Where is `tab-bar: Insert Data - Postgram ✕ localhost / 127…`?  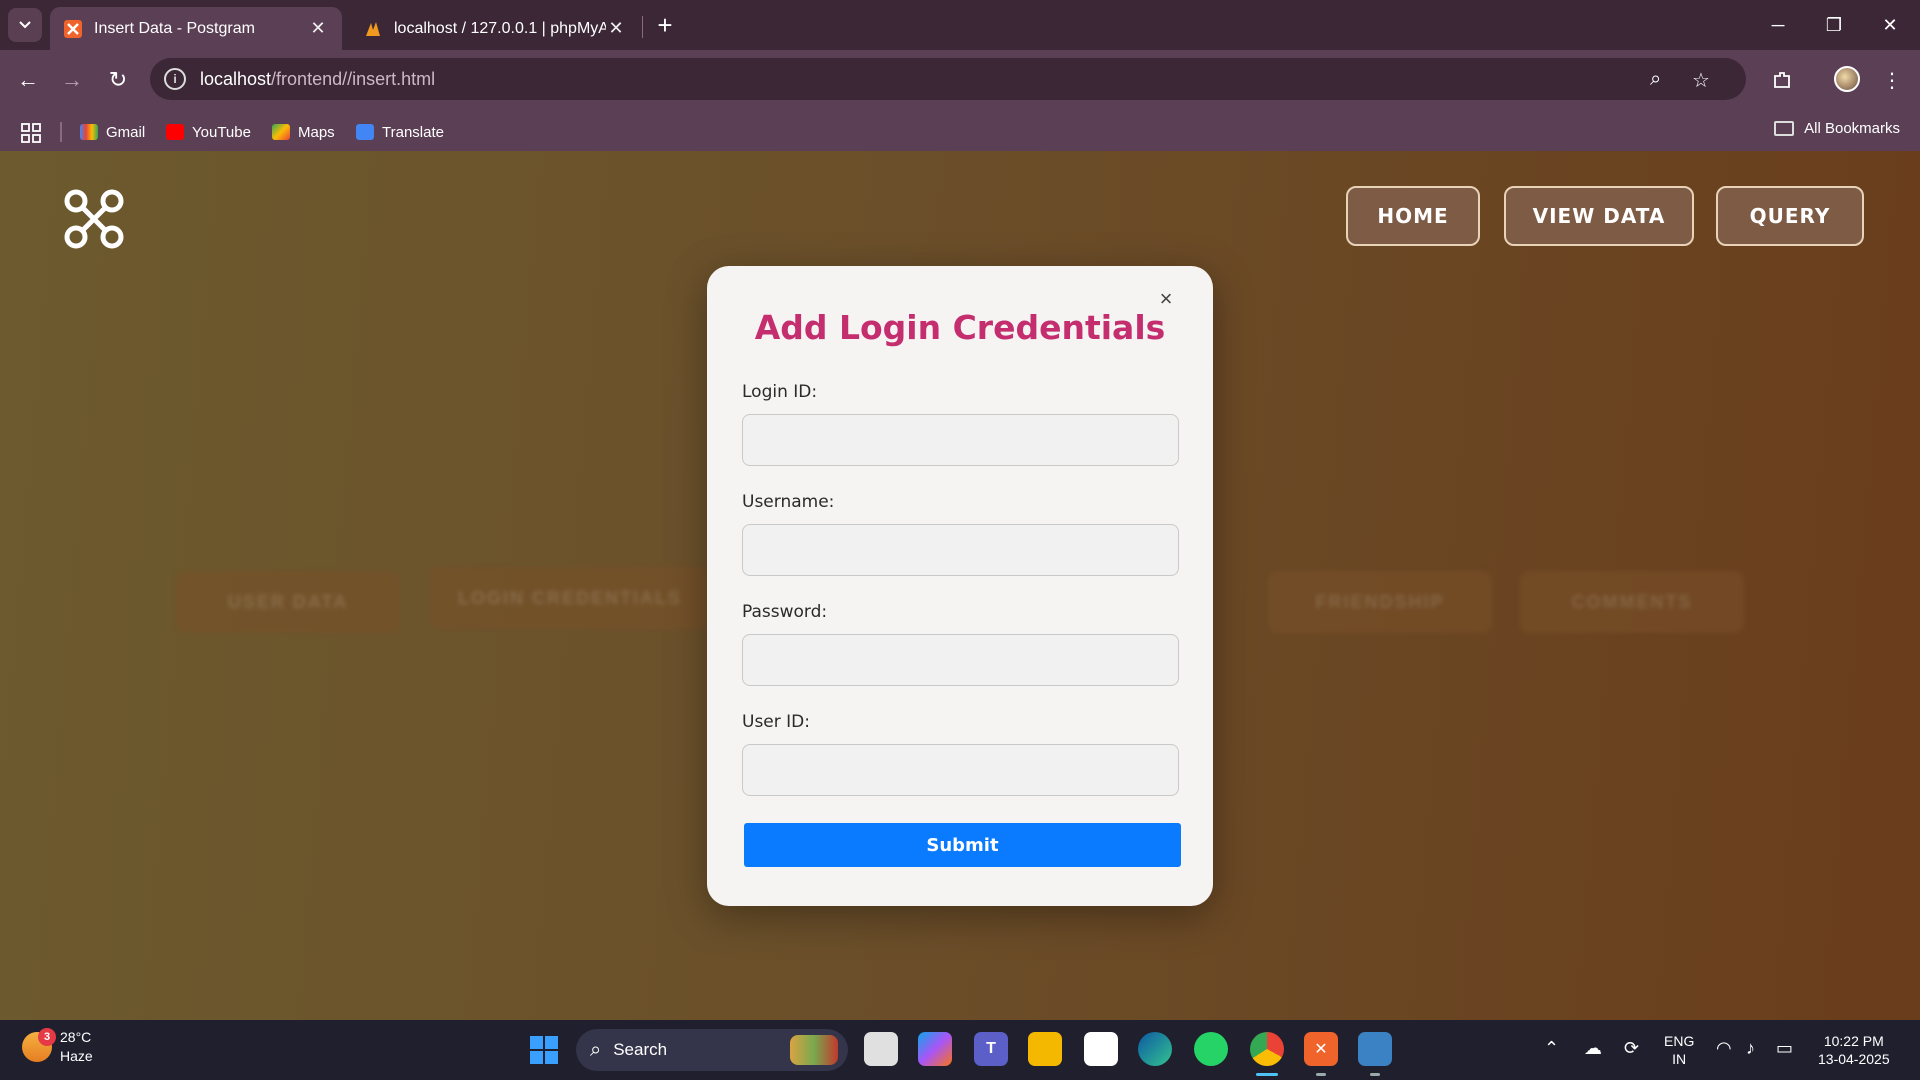
tab-bar: Insert Data - Postgram ✕ localhost / 127… is located at coordinates (960, 25).